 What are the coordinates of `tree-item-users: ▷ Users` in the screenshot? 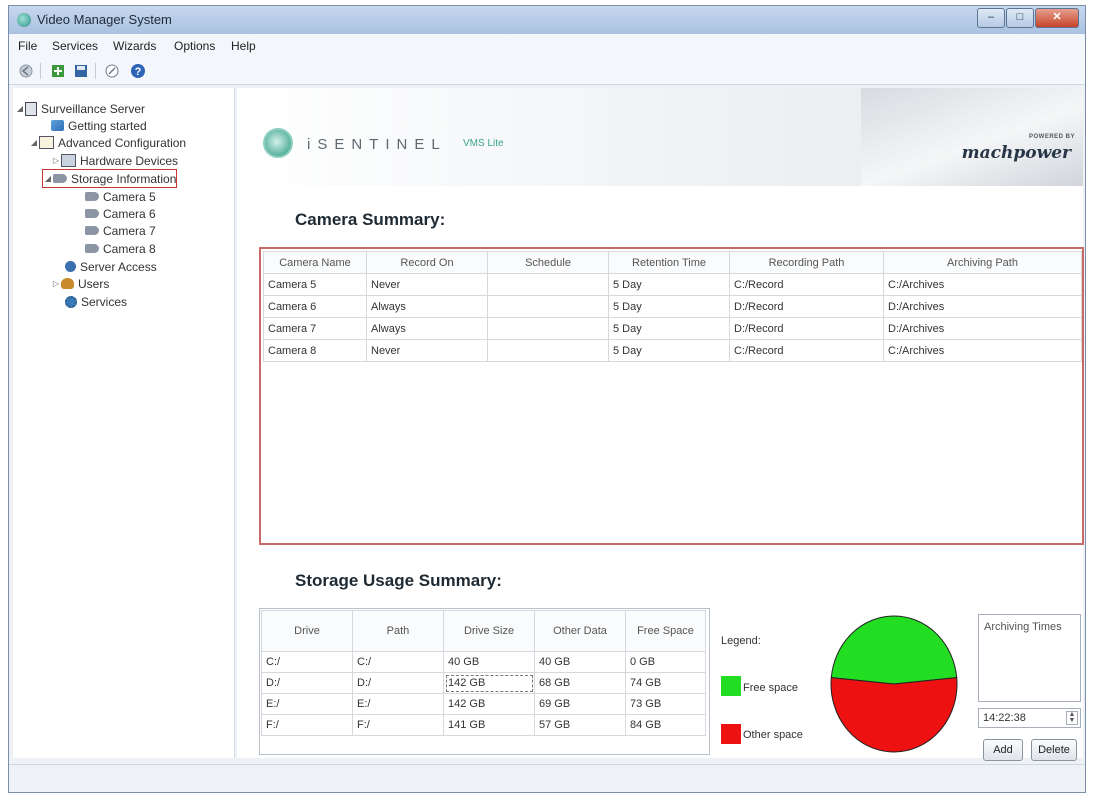 It's located at (80, 283).